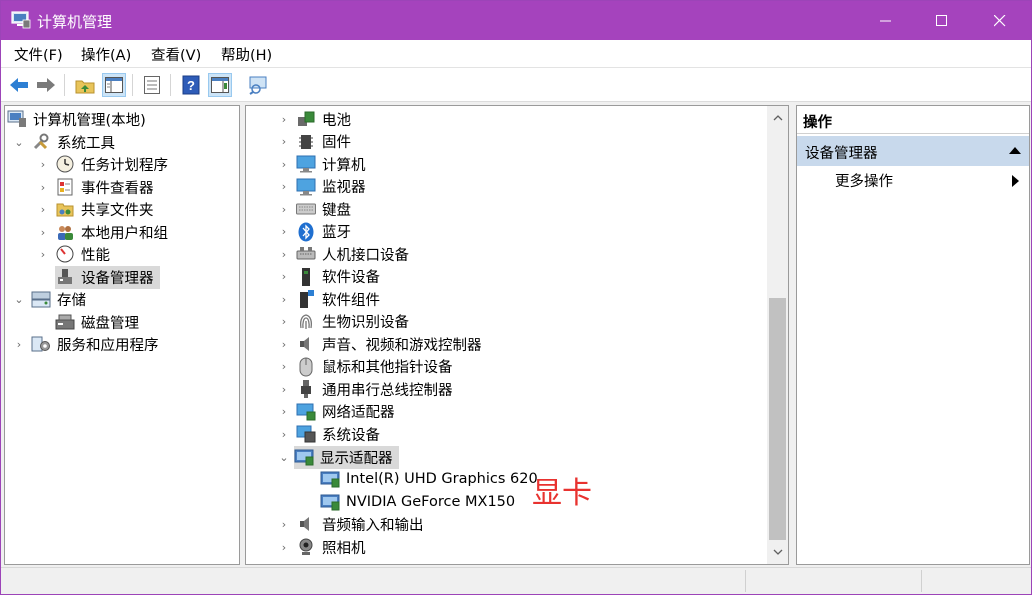 The image size is (1032, 595). What do you see at coordinates (105, 187) in the screenshot?
I see `tree-node-event-viewer: 事件查看器` at bounding box center [105, 187].